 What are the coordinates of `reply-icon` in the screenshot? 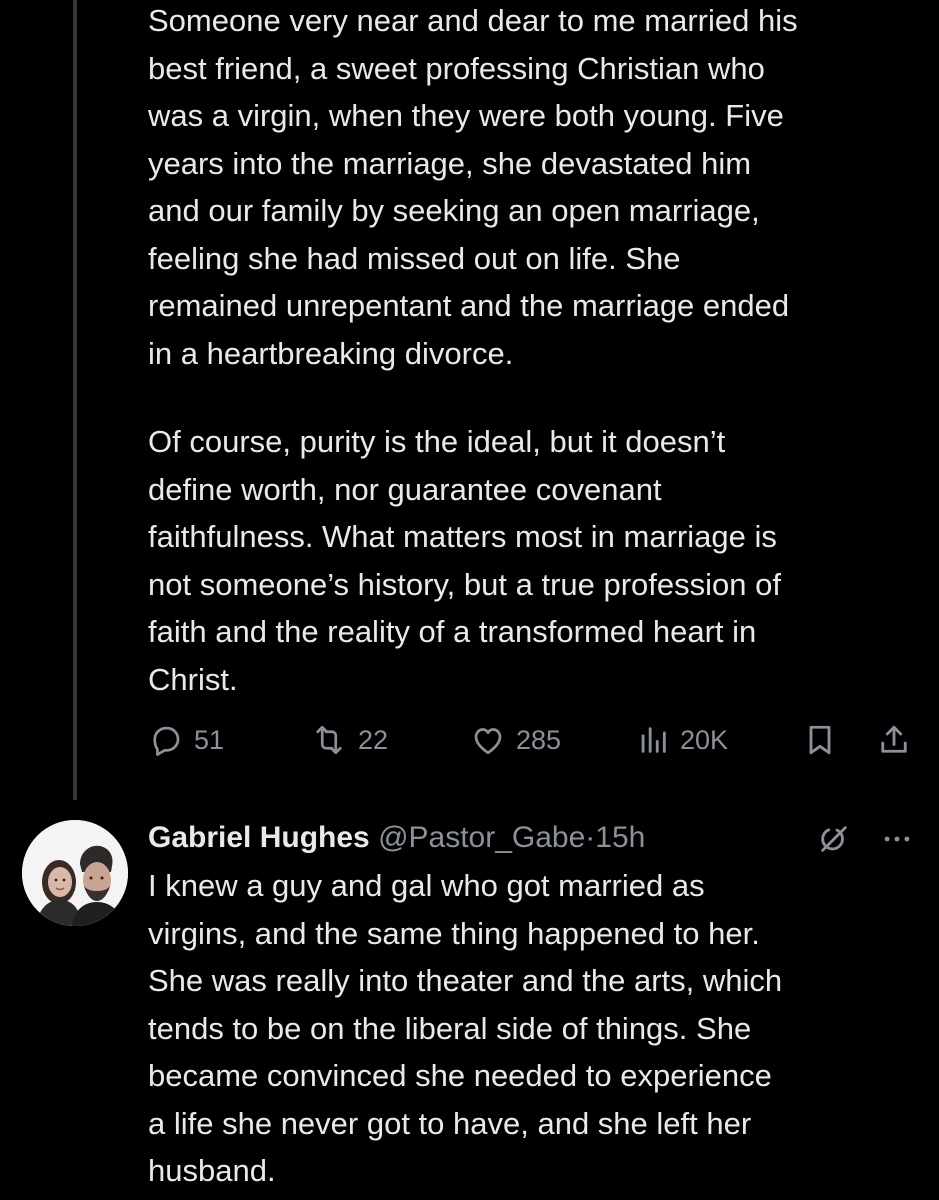 It's located at (166, 740).